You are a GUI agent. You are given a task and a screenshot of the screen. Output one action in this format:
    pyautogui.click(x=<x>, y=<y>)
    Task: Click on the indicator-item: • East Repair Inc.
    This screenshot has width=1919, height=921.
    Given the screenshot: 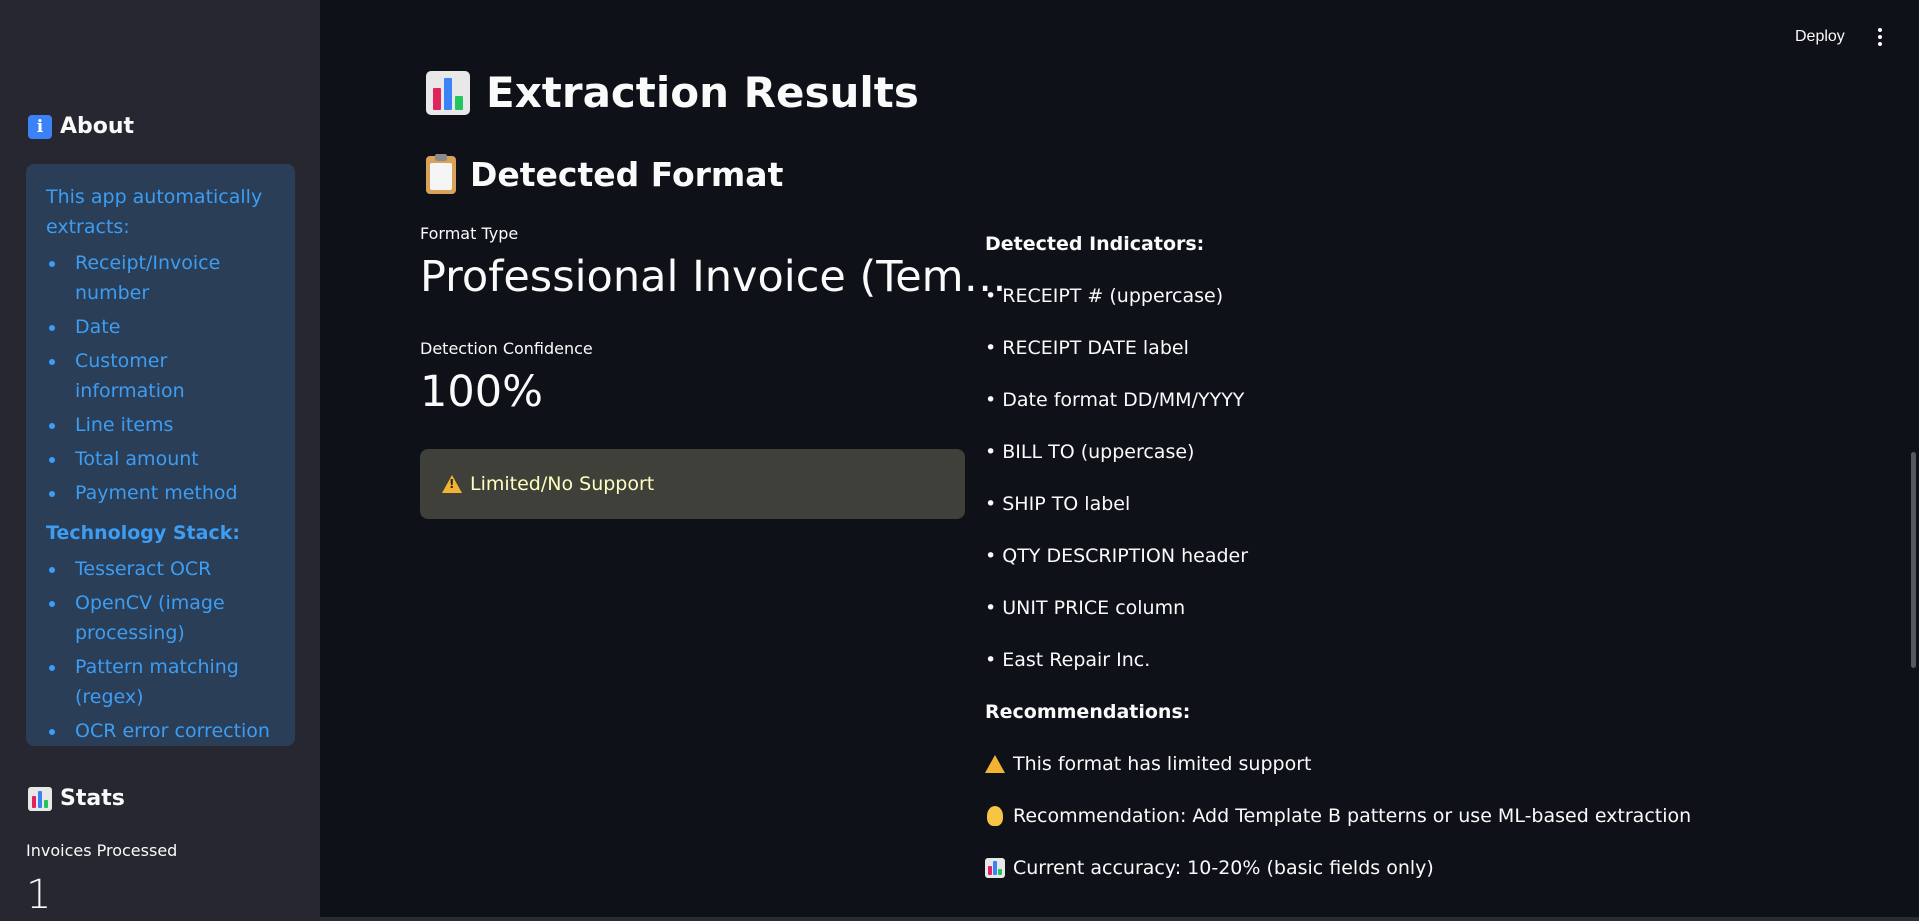 What is the action you would take?
    pyautogui.click(x=1068, y=660)
    